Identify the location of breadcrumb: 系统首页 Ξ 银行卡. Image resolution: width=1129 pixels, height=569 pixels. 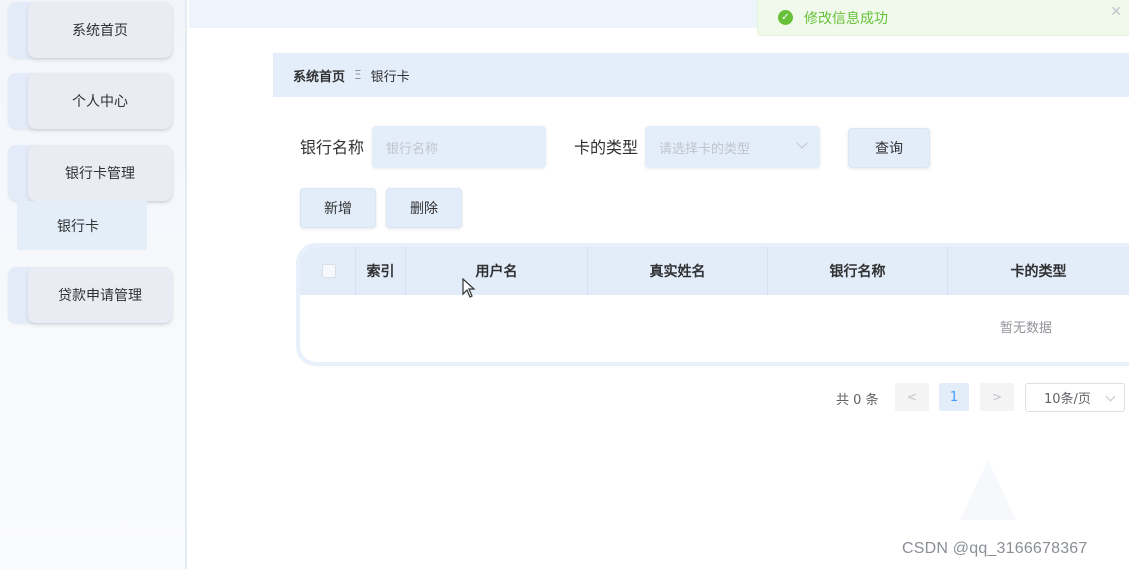
(701, 75).